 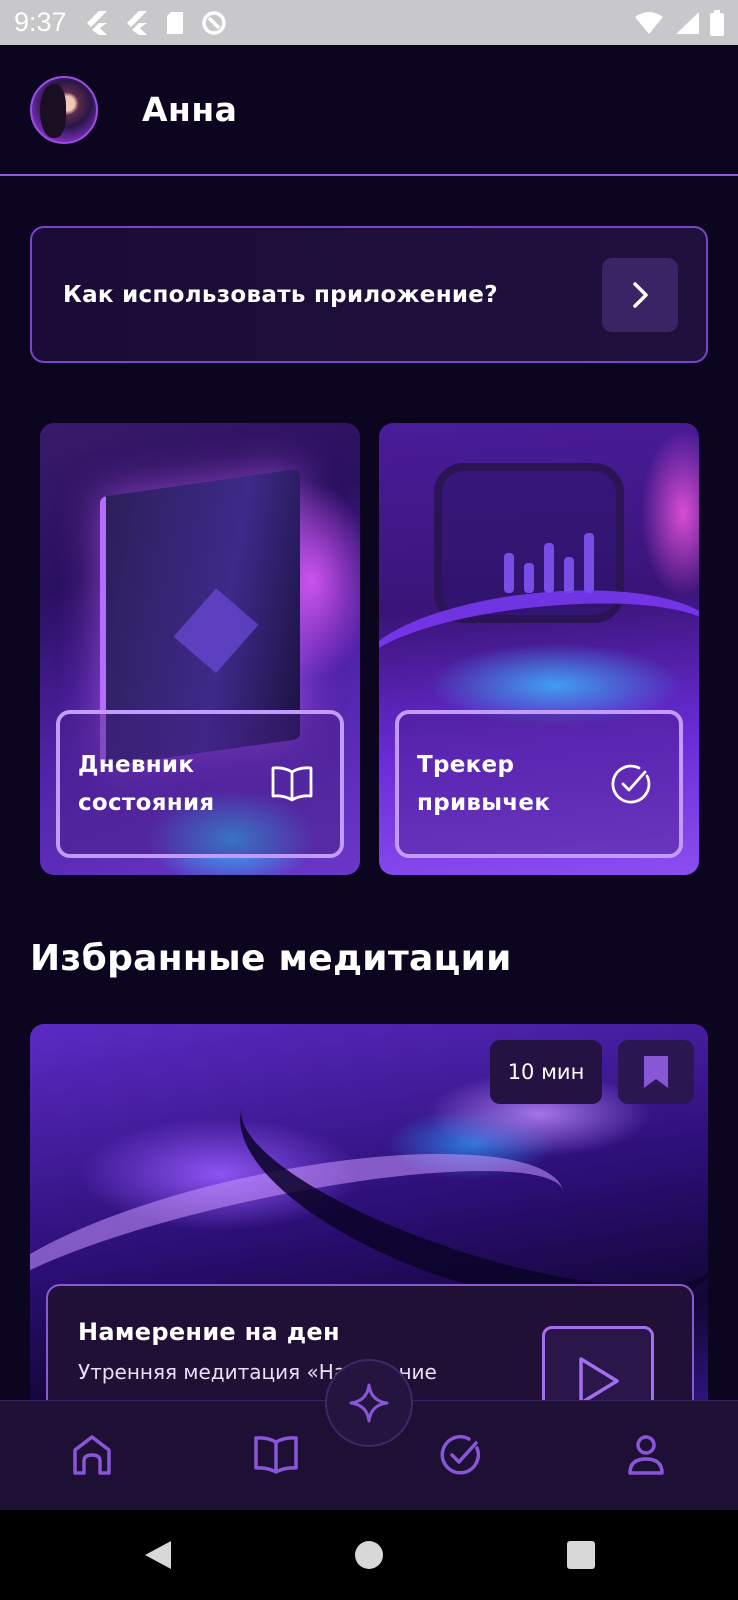 I want to click on bookmark-icon, so click(x=656, y=1072).